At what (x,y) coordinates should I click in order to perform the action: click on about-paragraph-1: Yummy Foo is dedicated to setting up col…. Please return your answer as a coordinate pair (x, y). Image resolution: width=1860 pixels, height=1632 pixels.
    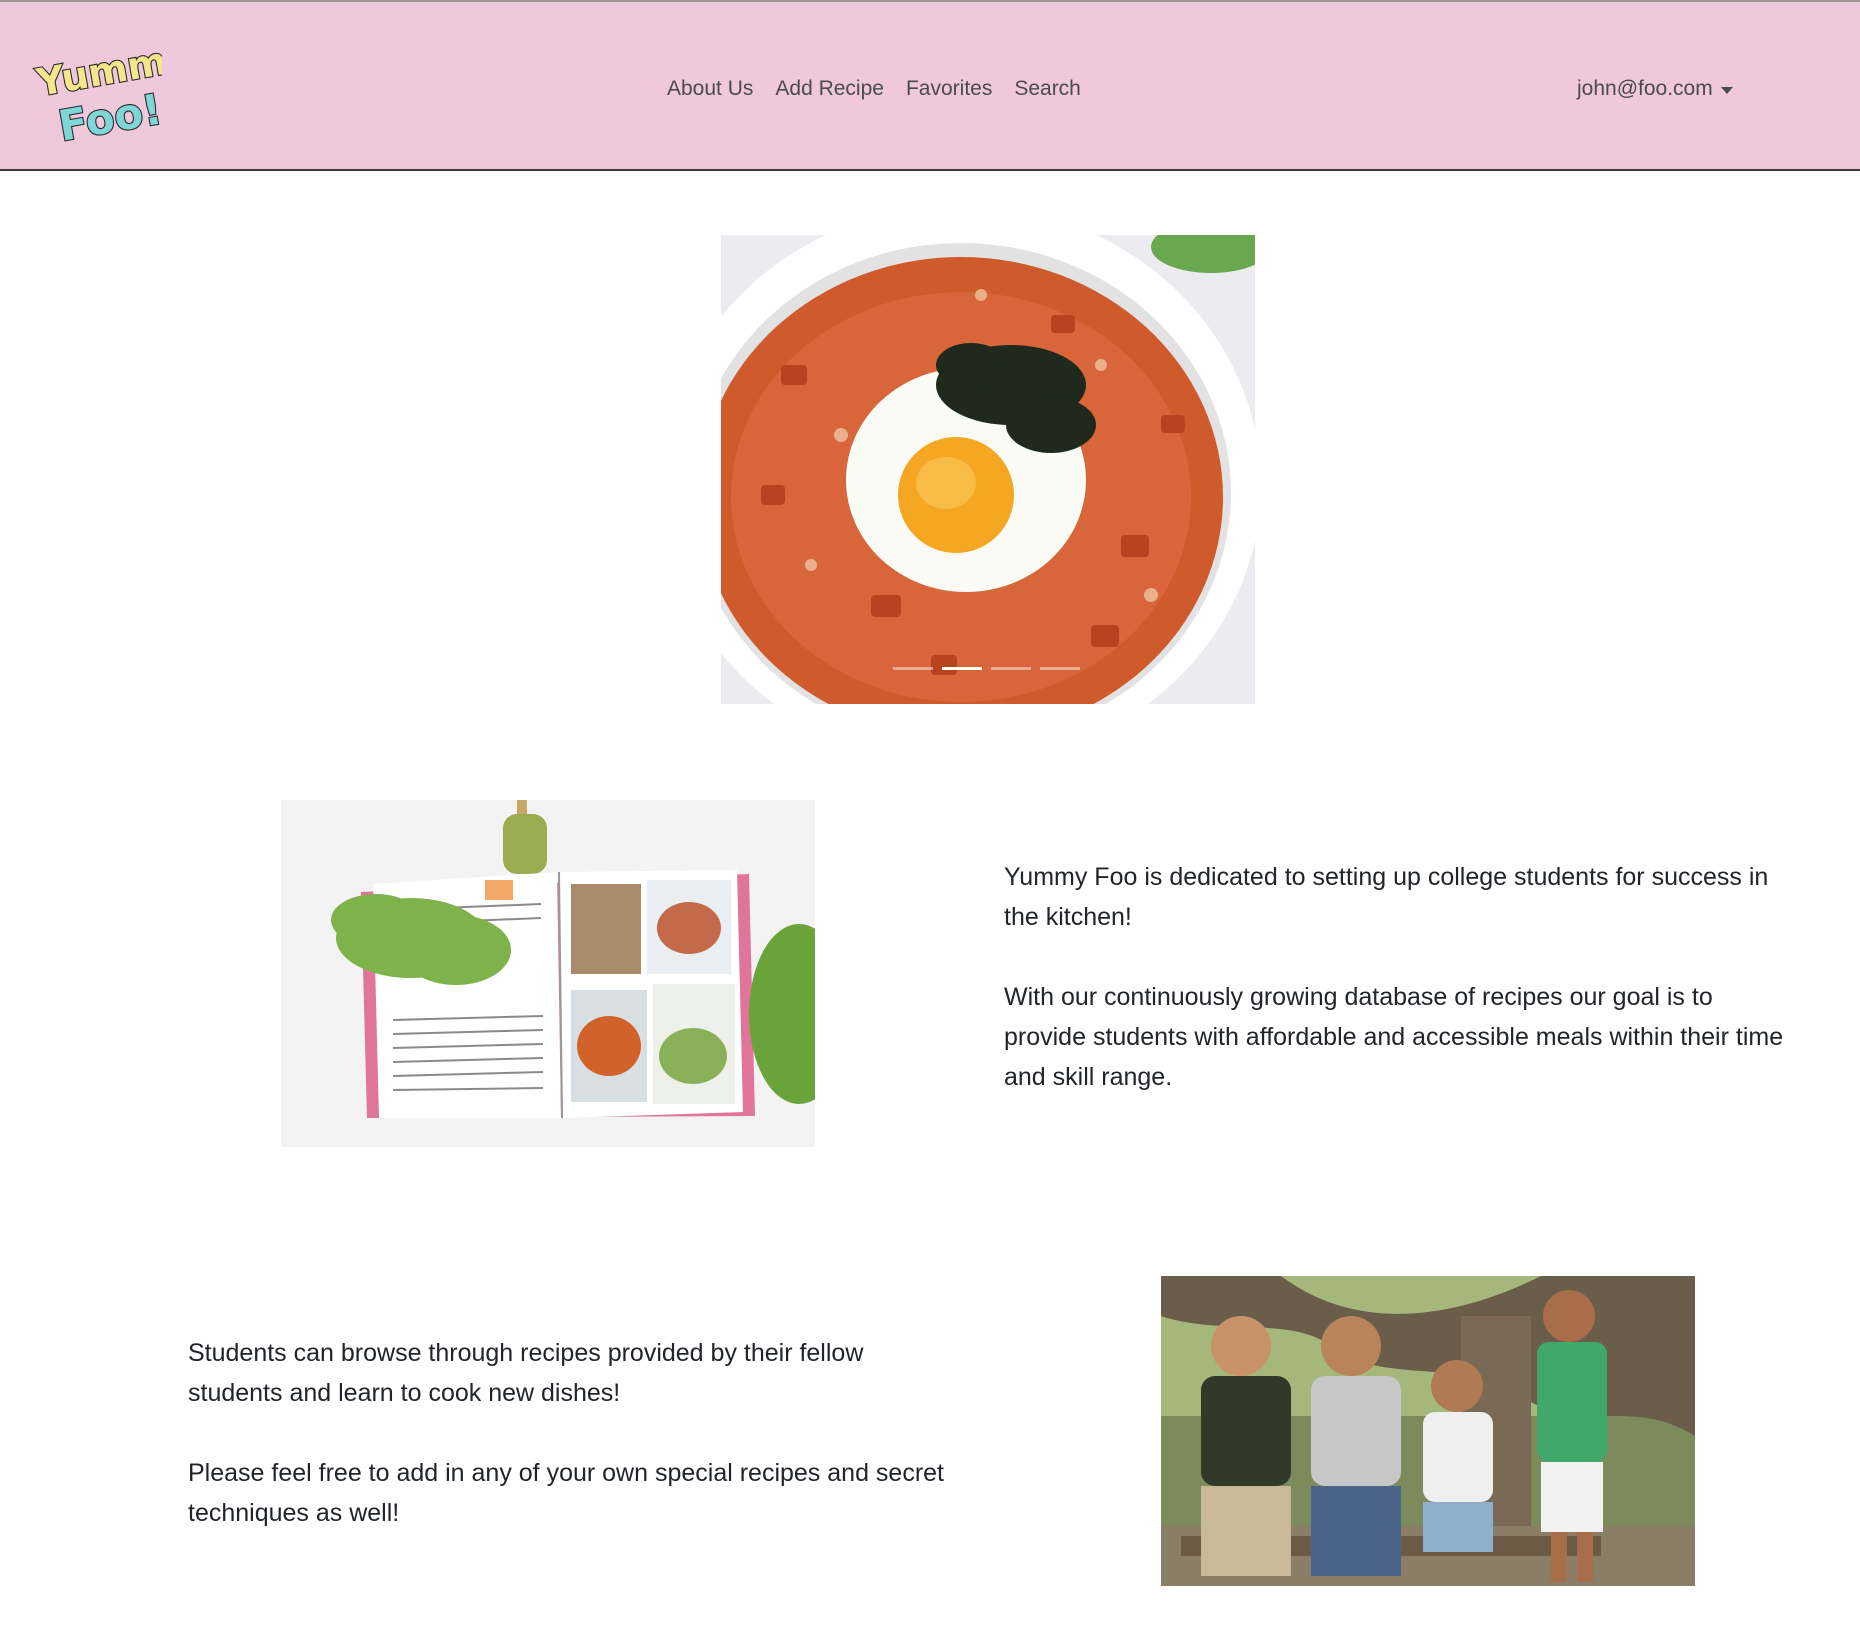
    Looking at the image, I should click on (1386, 897).